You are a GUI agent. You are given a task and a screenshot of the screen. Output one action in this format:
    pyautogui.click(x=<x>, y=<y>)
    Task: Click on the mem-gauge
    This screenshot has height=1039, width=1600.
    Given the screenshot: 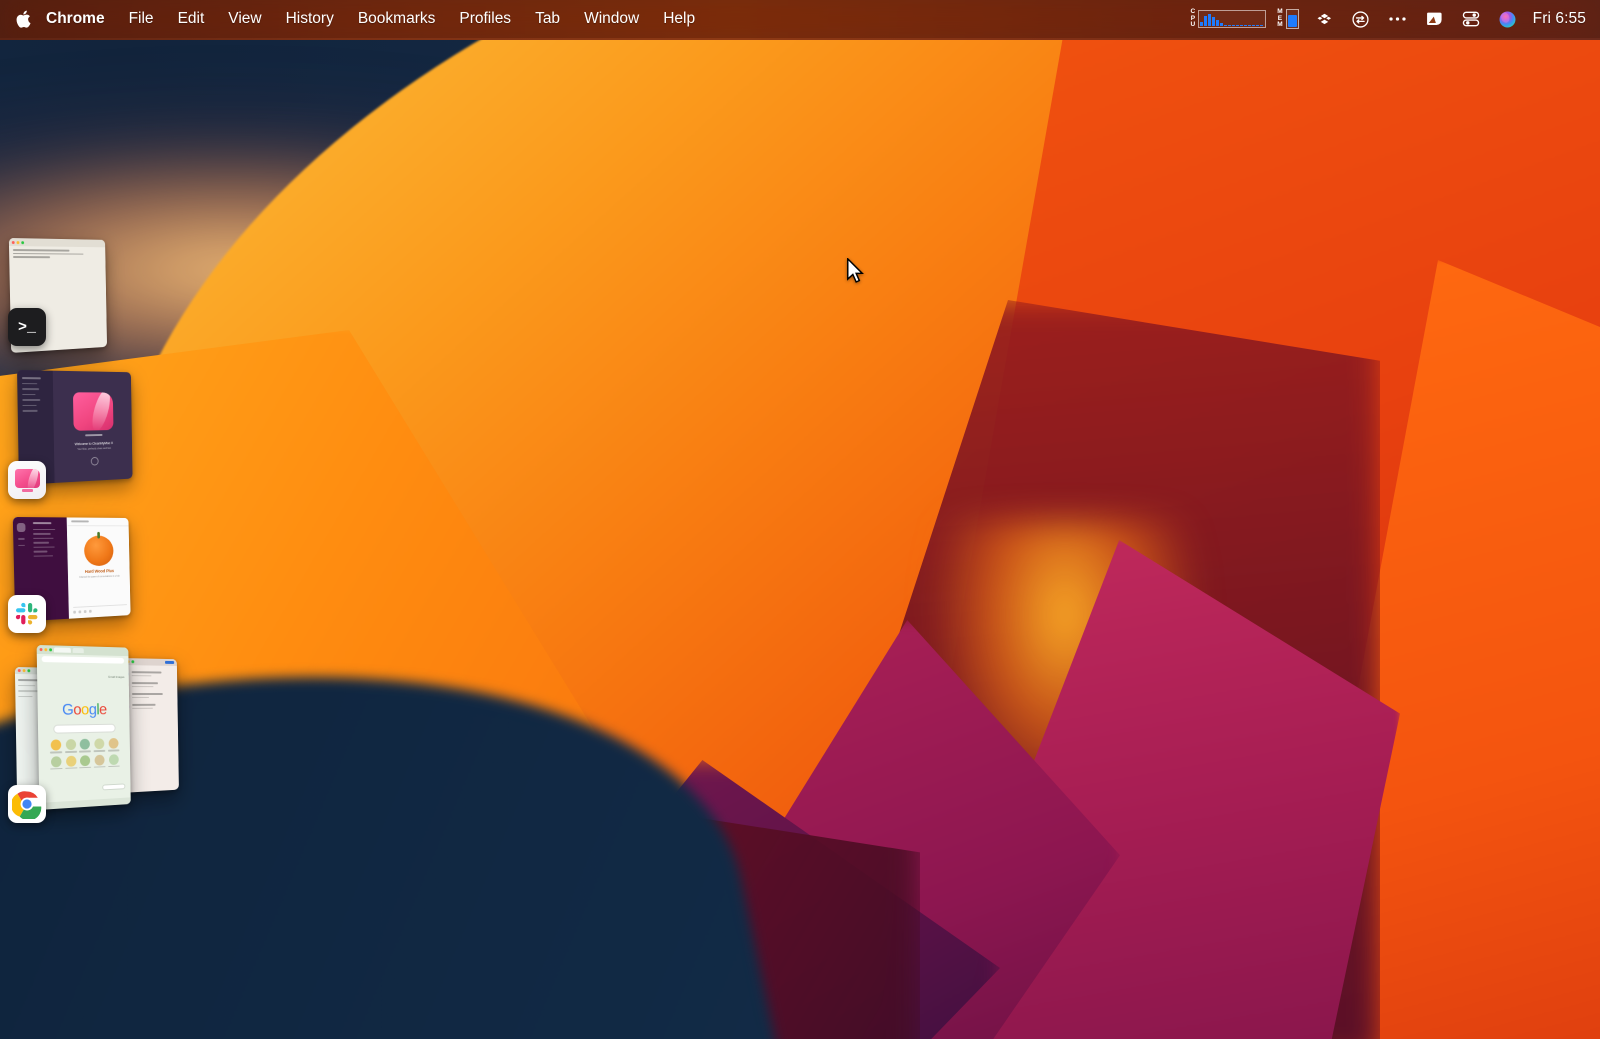 What is the action you would take?
    pyautogui.click(x=1292, y=19)
    